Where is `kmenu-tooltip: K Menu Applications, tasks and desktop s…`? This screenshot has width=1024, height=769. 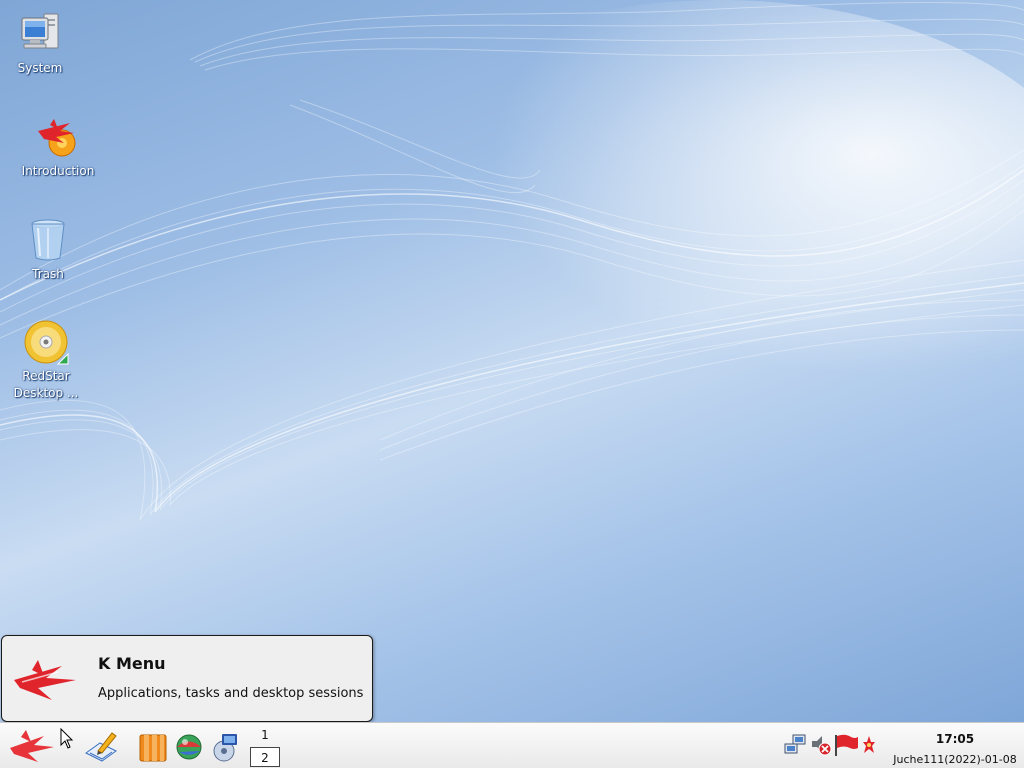
kmenu-tooltip: K Menu Applications, tasks and desktop s… is located at coordinates (187, 678).